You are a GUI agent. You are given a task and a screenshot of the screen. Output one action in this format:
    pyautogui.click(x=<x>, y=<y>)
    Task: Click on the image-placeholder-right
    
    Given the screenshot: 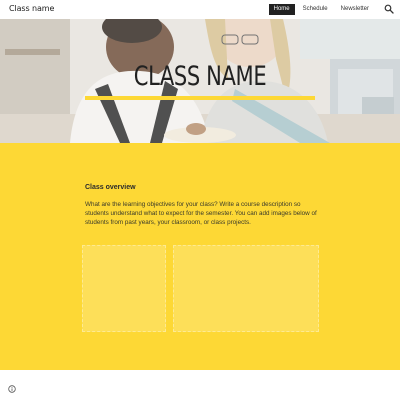 What is the action you would take?
    pyautogui.click(x=246, y=288)
    